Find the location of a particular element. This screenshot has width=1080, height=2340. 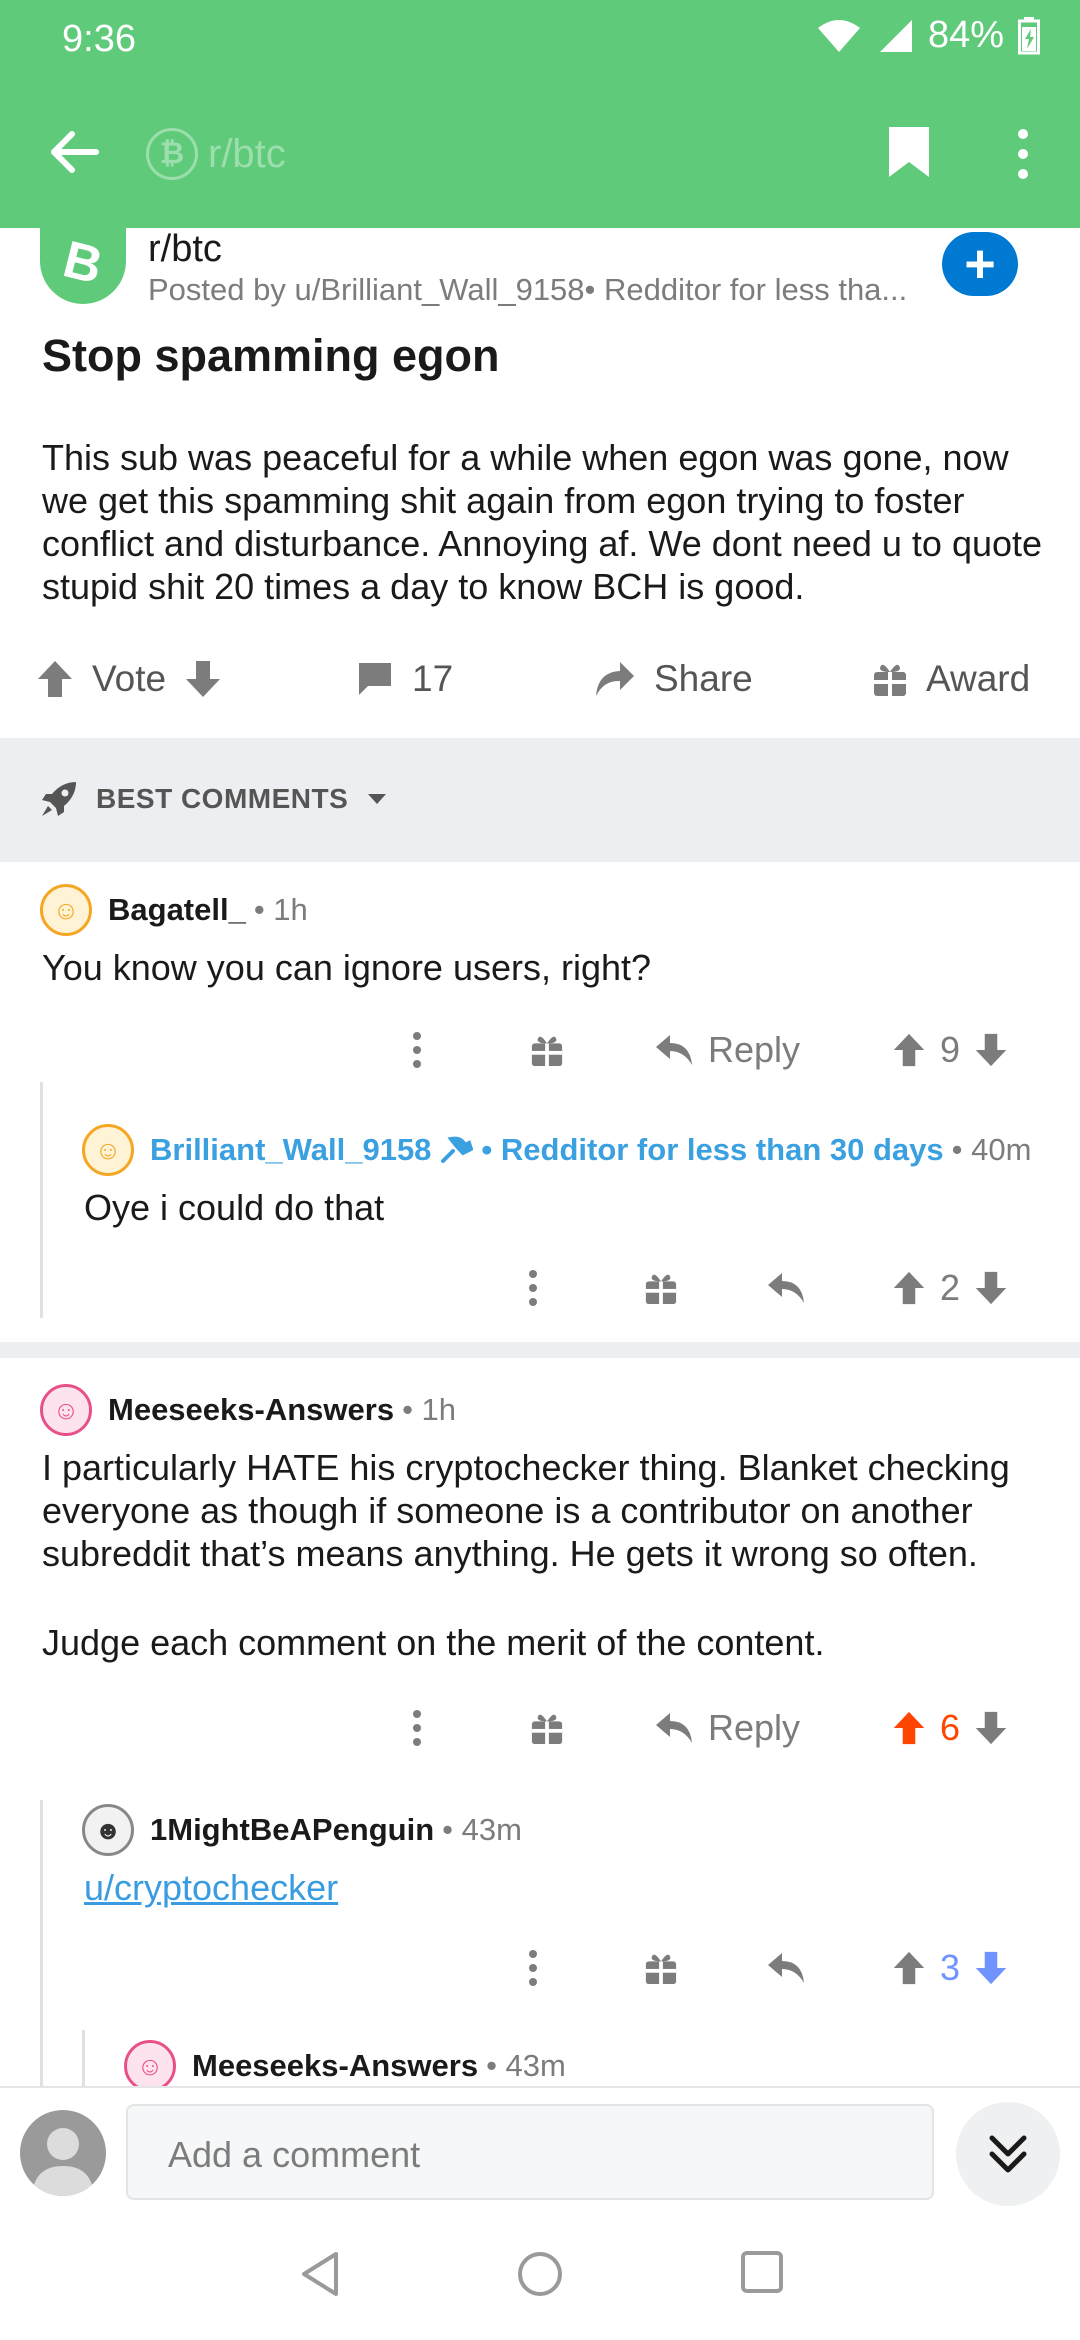

comment-author: Bagatell_ is located at coordinates (177, 910).